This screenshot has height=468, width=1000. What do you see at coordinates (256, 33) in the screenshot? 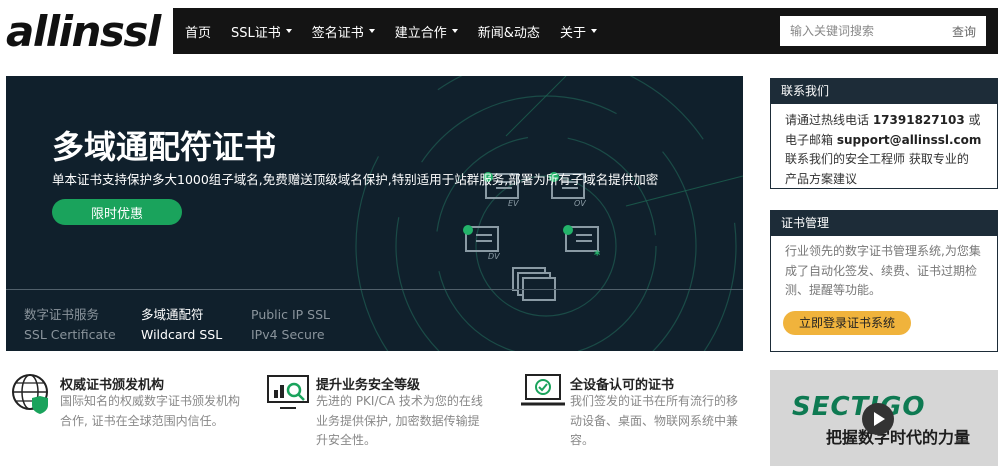
I see `nav-label: SSL证书` at bounding box center [256, 33].